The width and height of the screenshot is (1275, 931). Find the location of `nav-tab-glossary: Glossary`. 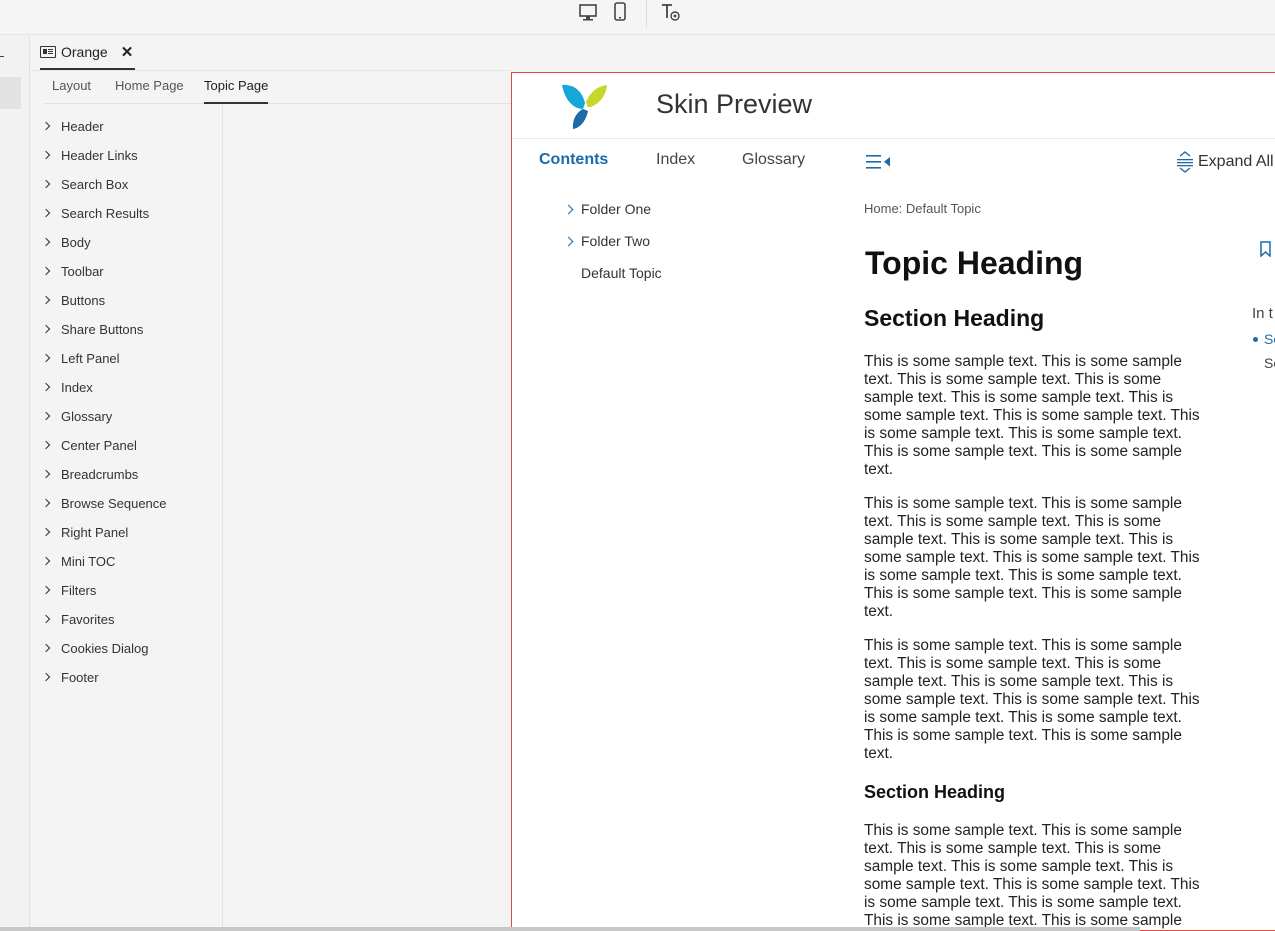

nav-tab-glossary: Glossary is located at coordinates (773, 160).